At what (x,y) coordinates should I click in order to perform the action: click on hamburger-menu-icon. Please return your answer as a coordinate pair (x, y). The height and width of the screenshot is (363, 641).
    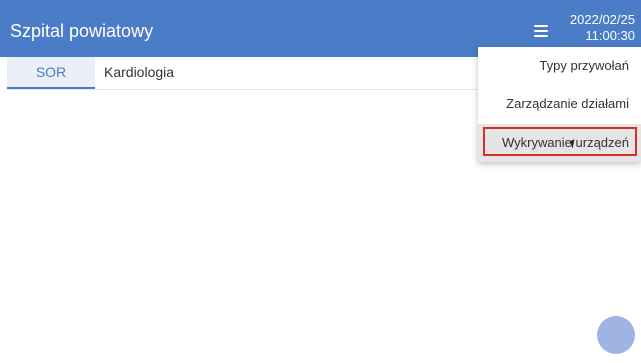
    Looking at the image, I should click on (541, 31).